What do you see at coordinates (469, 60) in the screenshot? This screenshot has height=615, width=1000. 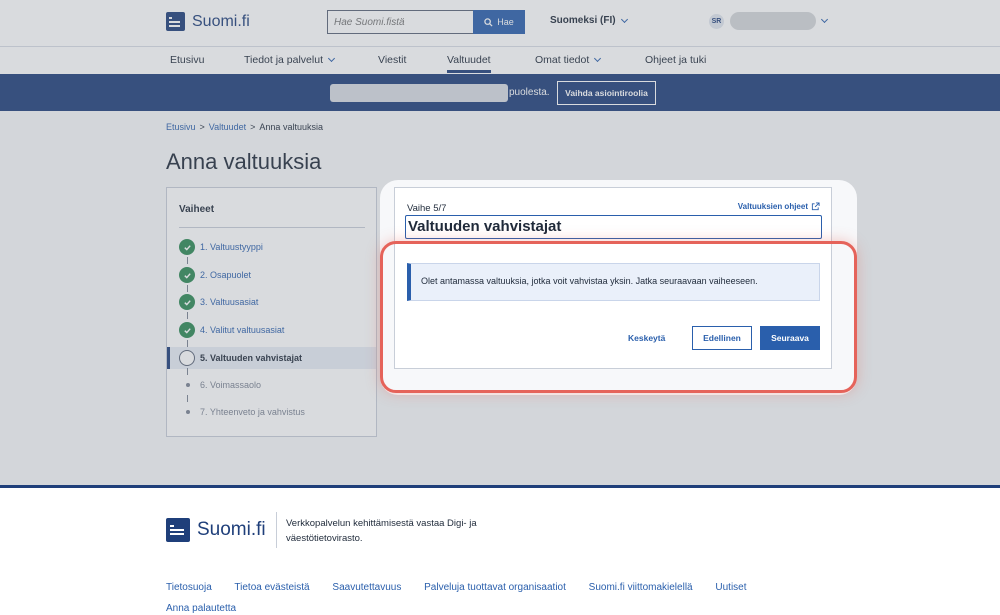 I see `nav-label: Valtuudet` at bounding box center [469, 60].